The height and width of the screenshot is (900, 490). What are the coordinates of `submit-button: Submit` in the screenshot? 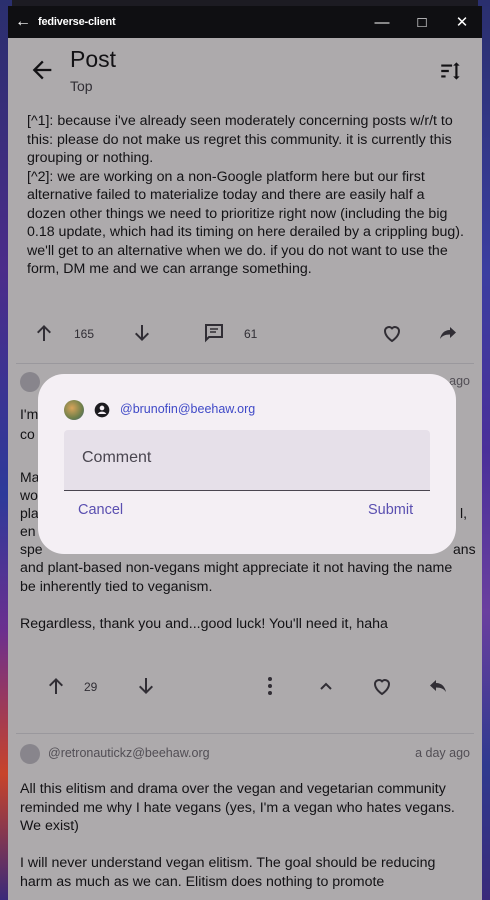 It's located at (390, 510).